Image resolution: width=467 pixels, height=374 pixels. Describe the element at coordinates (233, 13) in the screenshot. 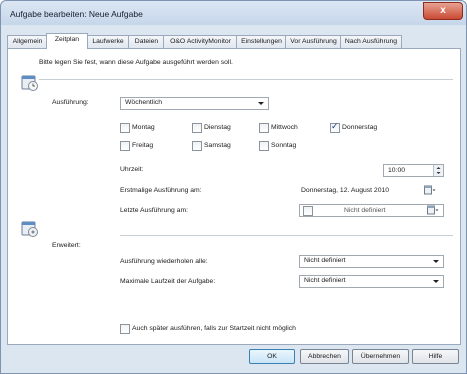

I see `title-bar: Aufgabe bearbeiten: Neue Aufgabe x` at that location.